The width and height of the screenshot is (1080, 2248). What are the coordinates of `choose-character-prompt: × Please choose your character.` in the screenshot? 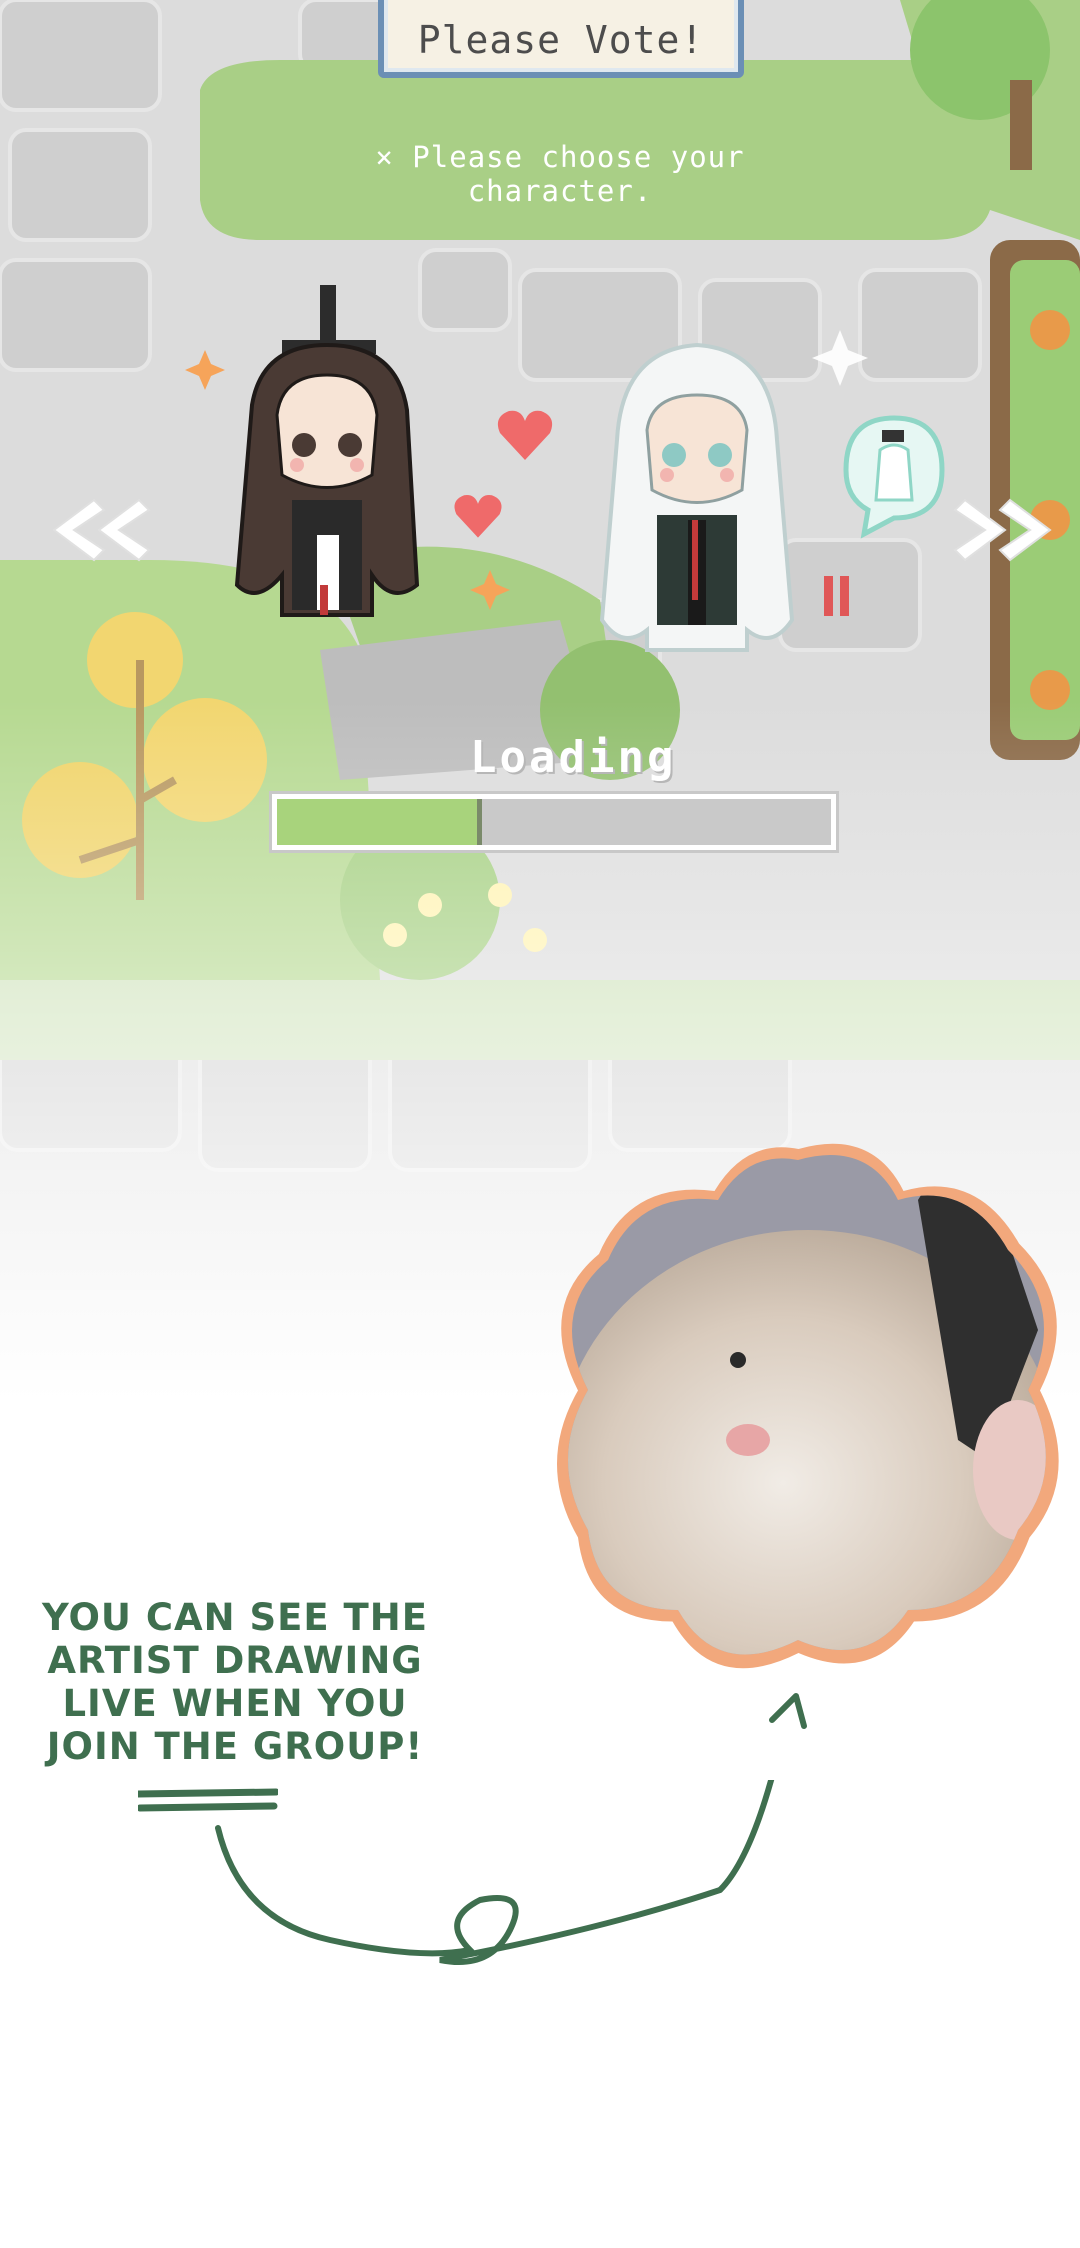 It's located at (560, 174).